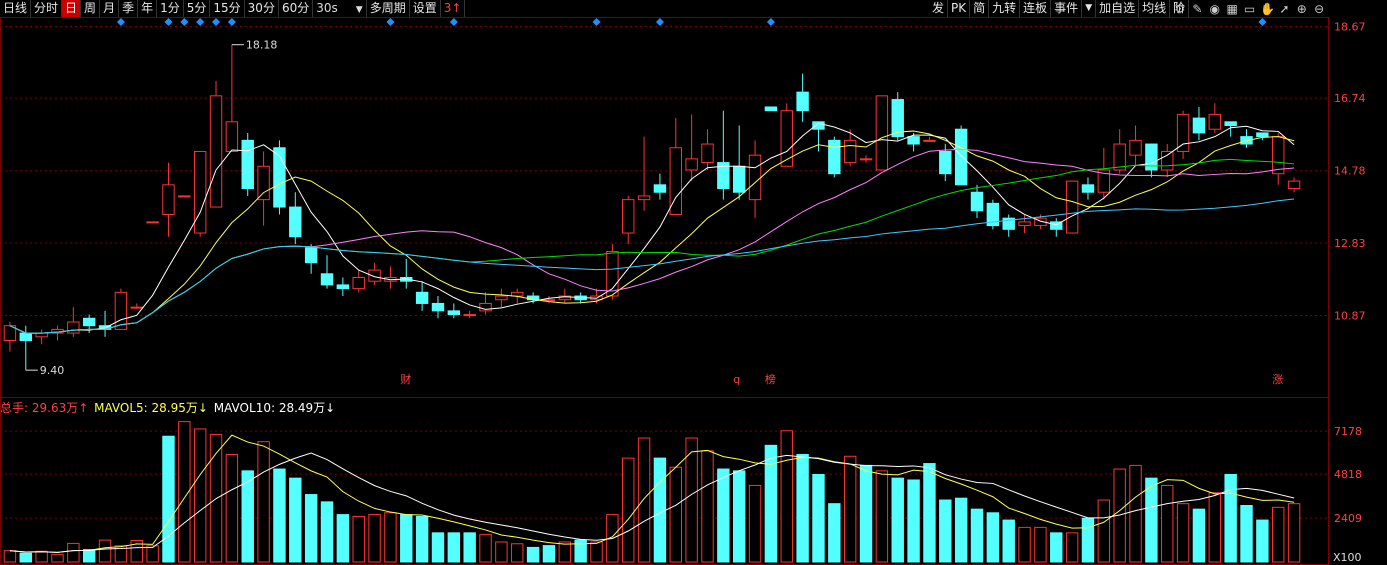 The width and height of the screenshot is (1387, 565). What do you see at coordinates (1118, 8) in the screenshot?
I see `add-watch-button: 加自选` at bounding box center [1118, 8].